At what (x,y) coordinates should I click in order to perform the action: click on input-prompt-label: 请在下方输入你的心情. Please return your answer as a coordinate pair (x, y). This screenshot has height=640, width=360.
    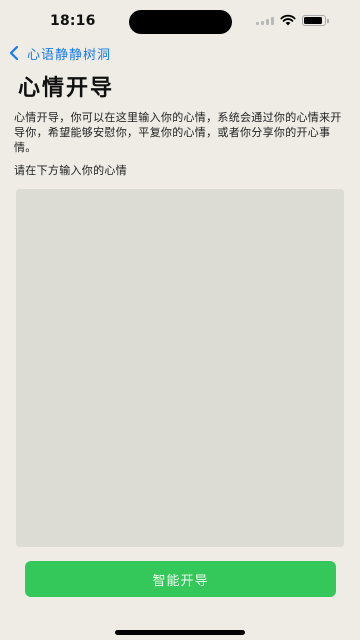
    Looking at the image, I should click on (70, 170).